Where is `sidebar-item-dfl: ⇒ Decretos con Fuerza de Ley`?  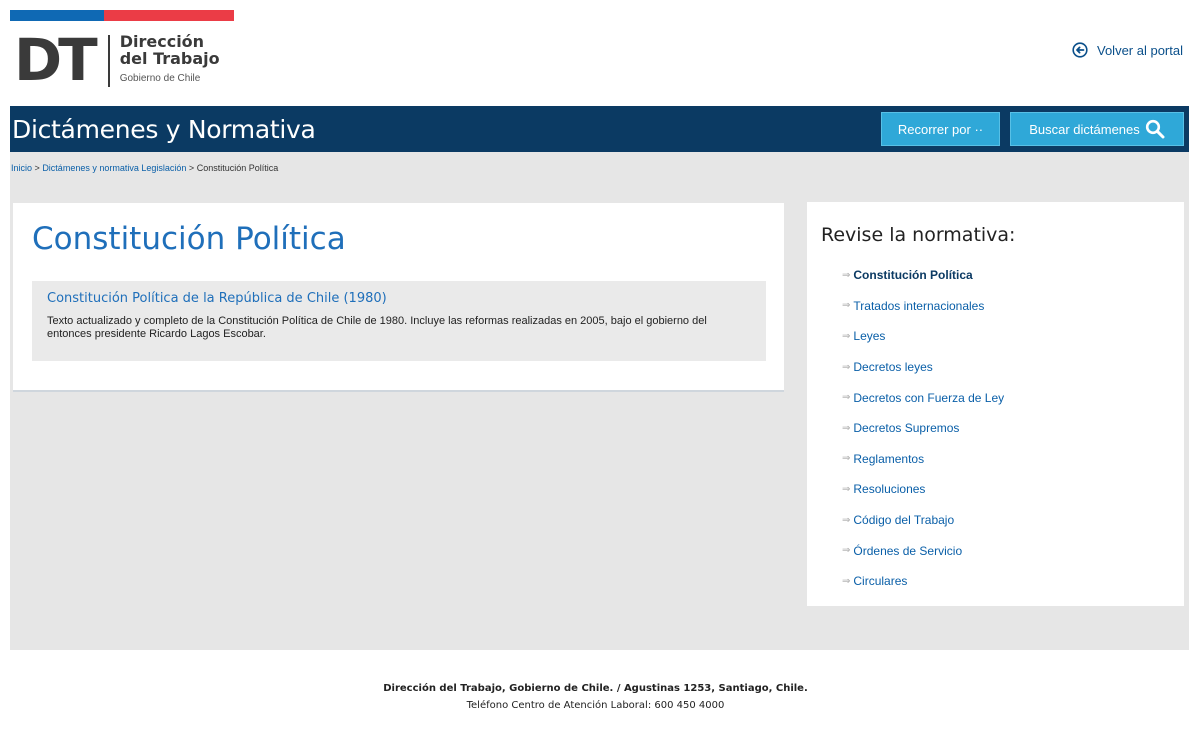
sidebar-item-dfl: ⇒ Decretos con Fuerza de Ley is located at coordinates (923, 397).